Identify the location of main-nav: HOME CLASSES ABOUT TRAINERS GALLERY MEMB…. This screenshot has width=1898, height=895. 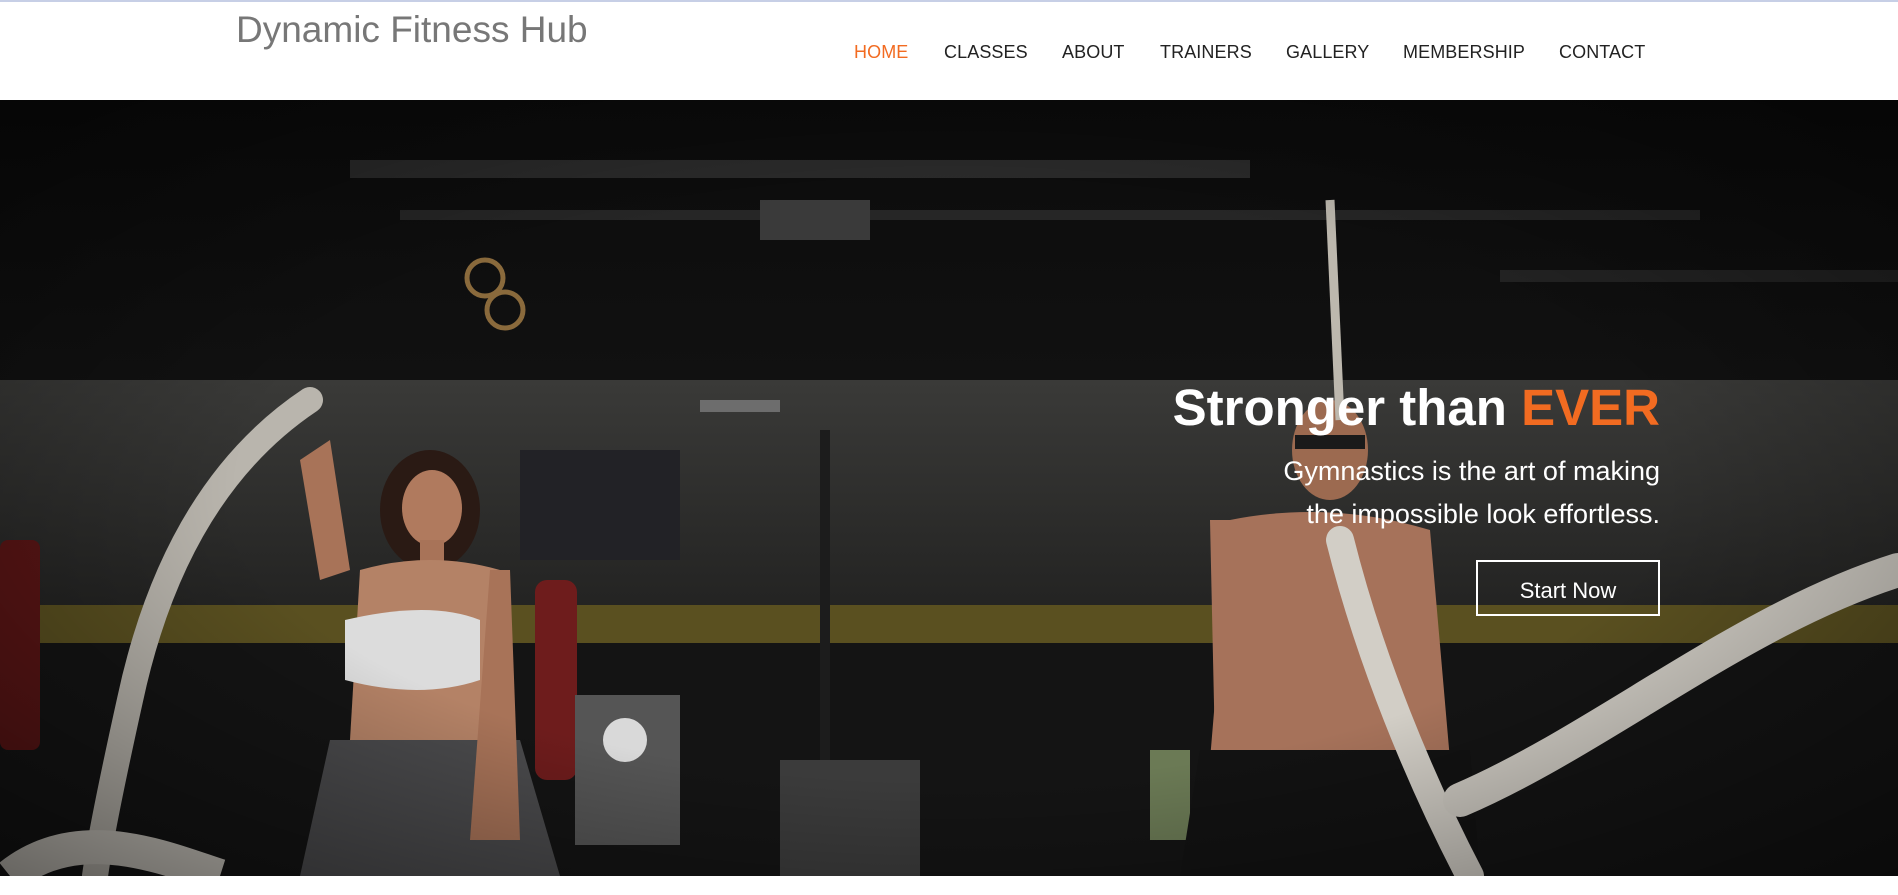
(949, 54).